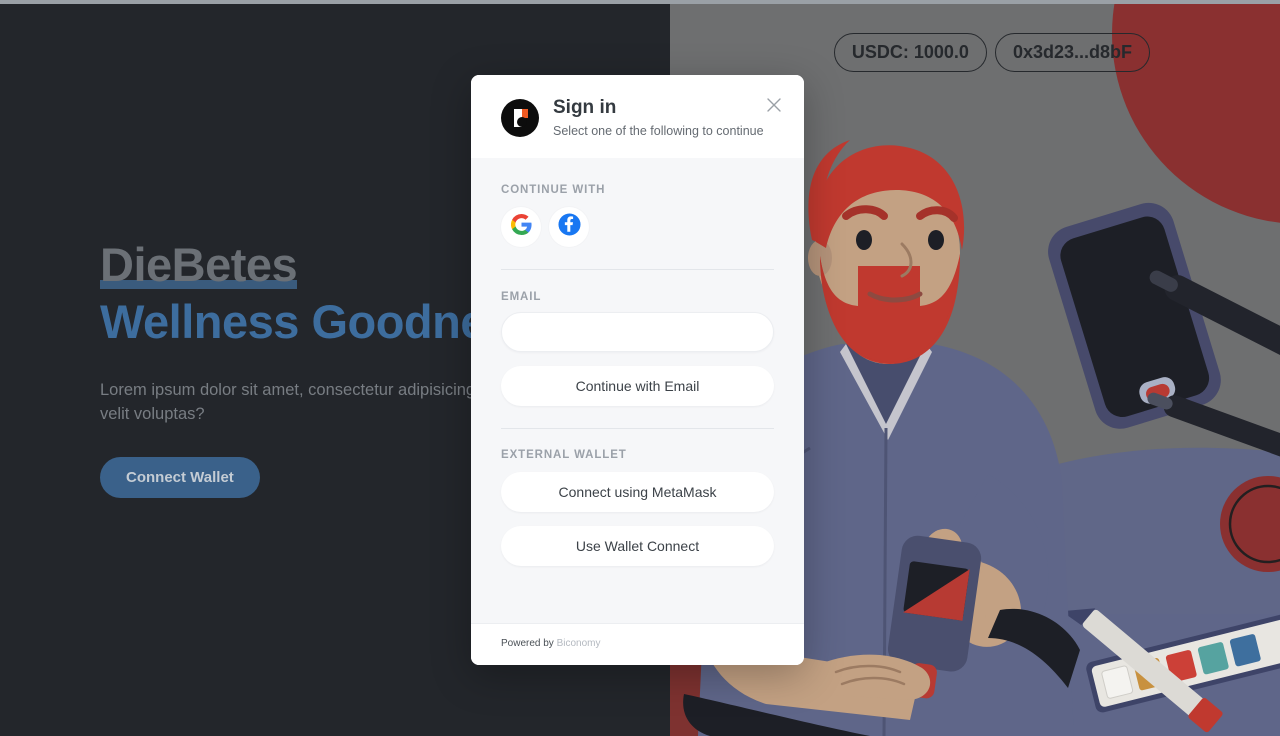  I want to click on close-icon, so click(774, 105).